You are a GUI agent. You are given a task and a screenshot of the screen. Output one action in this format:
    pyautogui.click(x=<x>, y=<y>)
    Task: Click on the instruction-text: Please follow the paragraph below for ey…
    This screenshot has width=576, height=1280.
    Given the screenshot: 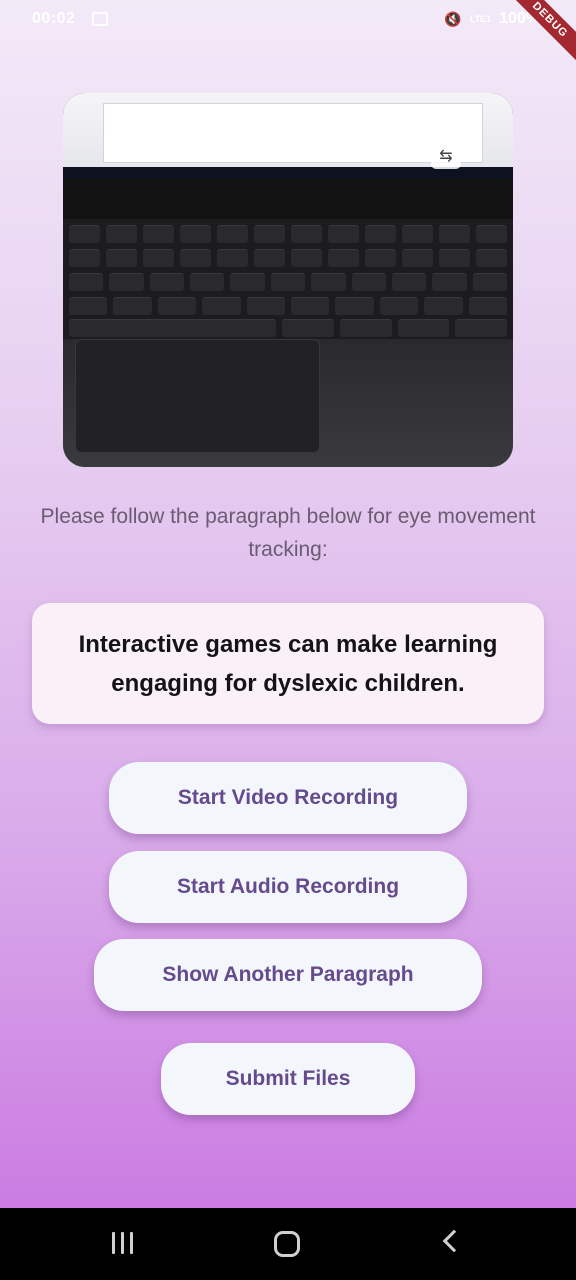 What is the action you would take?
    pyautogui.click(x=288, y=533)
    